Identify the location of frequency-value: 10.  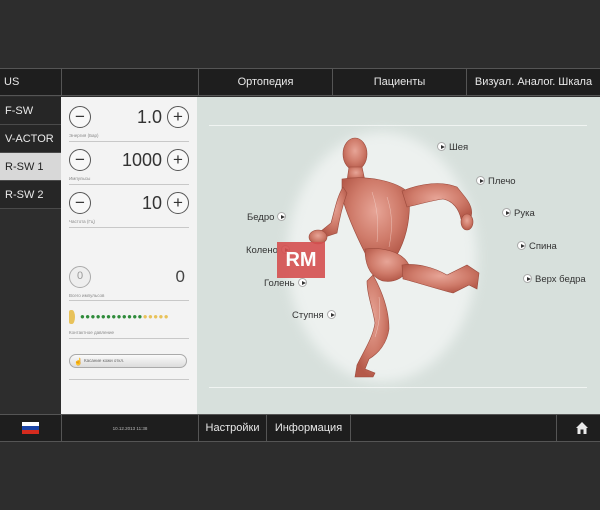
(151, 203).